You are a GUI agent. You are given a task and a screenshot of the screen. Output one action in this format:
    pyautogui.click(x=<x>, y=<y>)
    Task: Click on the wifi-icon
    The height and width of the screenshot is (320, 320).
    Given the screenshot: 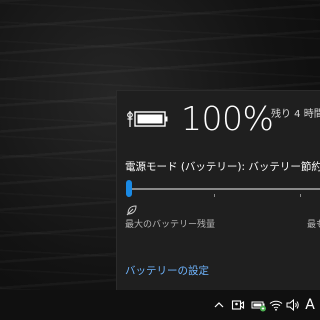 What is the action you would take?
    pyautogui.click(x=276, y=305)
    